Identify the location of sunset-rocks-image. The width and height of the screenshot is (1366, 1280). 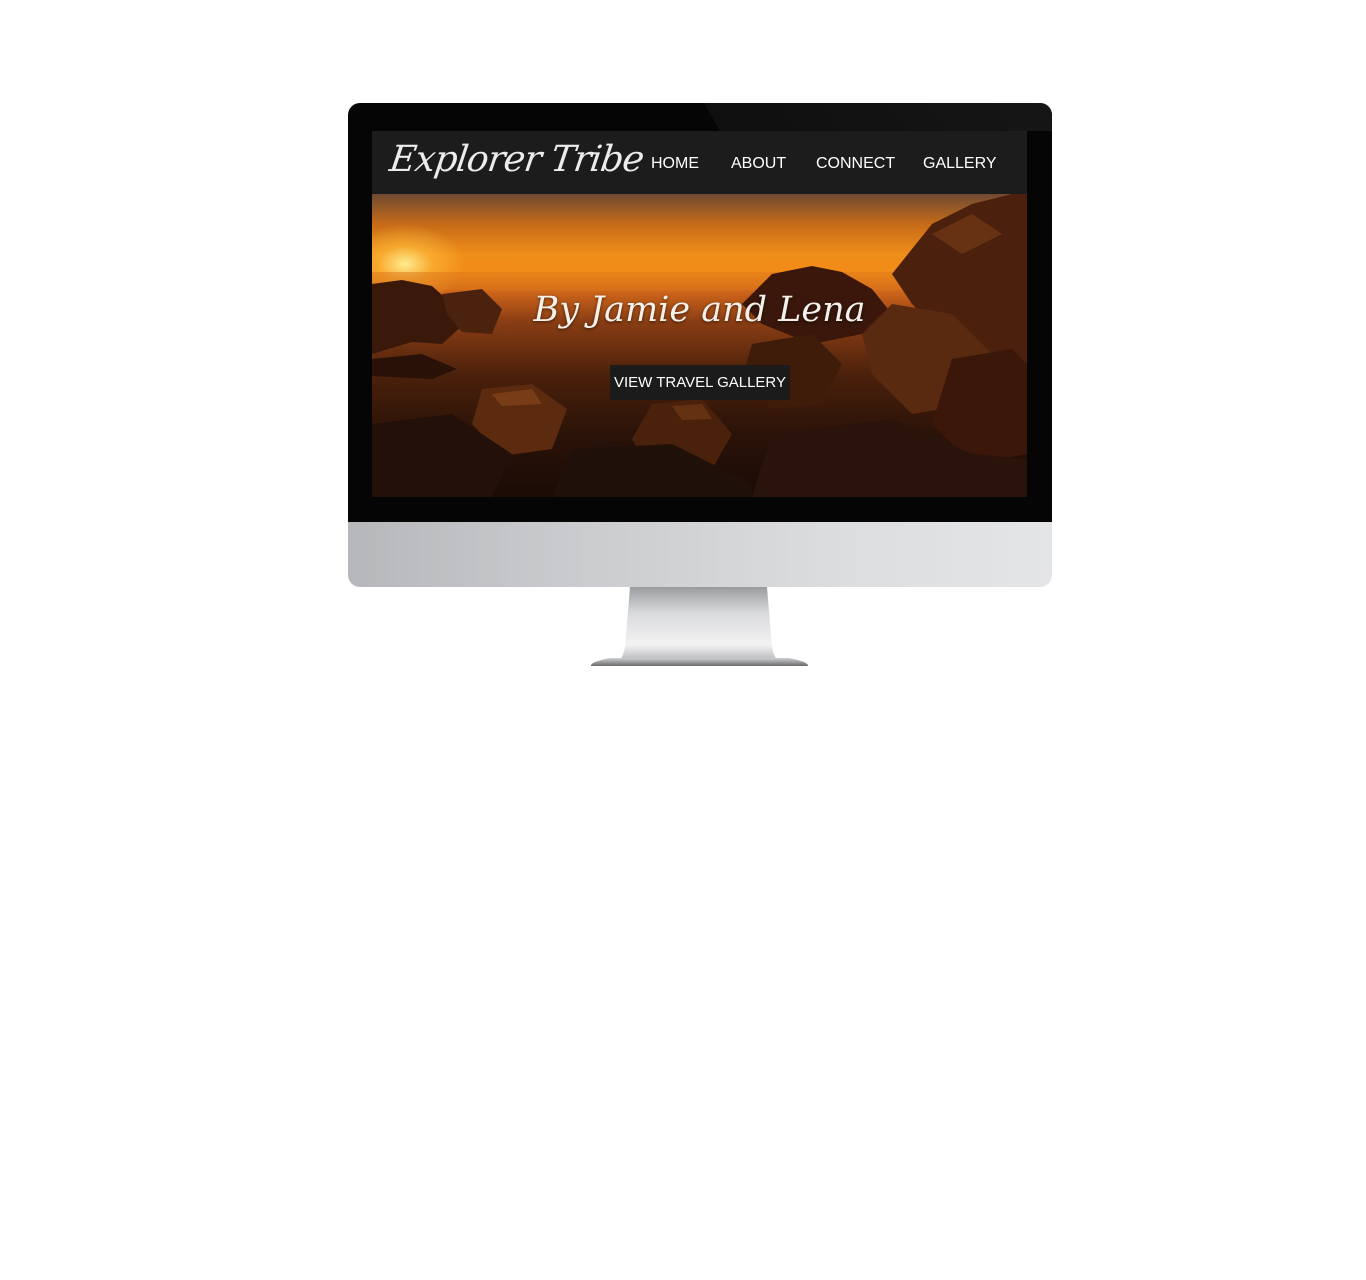
(699, 345).